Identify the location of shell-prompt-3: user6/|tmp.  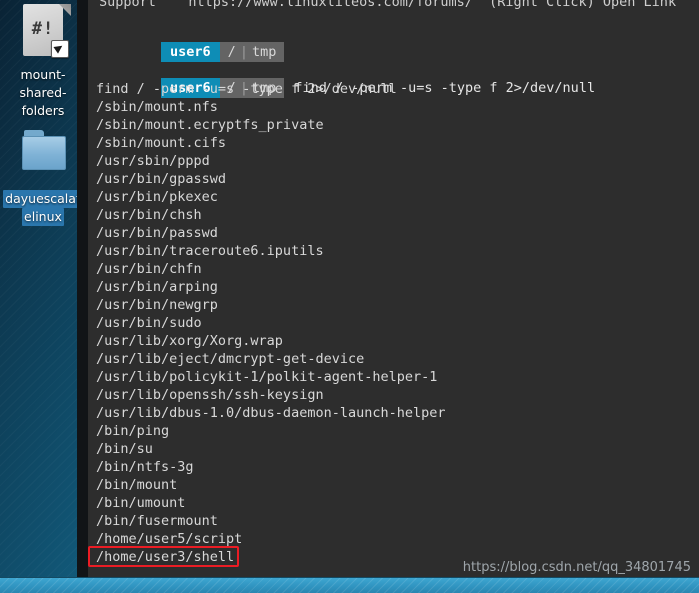
(200, 570).